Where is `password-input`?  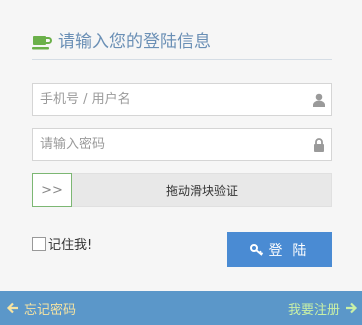
password-input is located at coordinates (173, 144).